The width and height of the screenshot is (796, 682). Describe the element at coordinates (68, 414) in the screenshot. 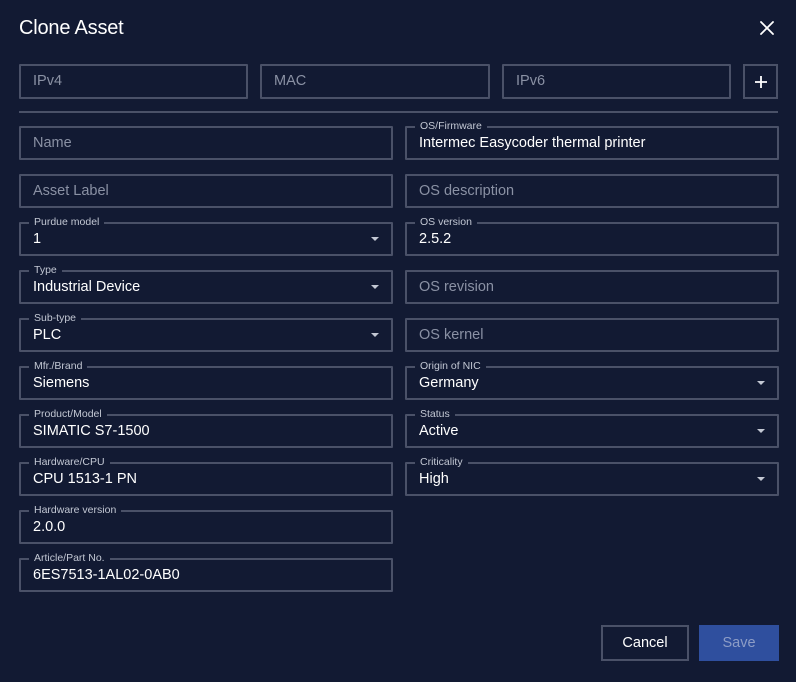

I see `product-model-label: Product/Model` at that location.